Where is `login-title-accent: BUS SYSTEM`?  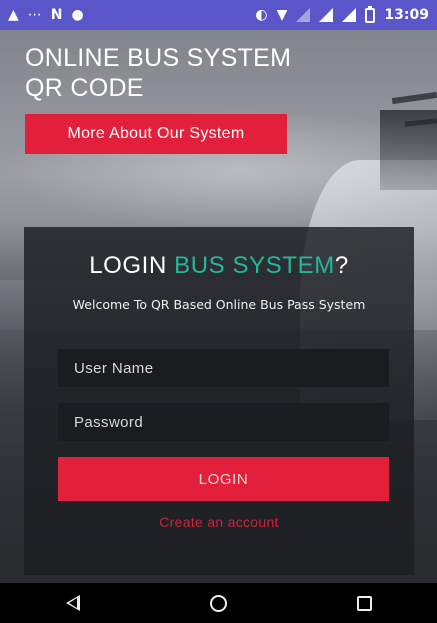 login-title-accent: BUS SYSTEM is located at coordinates (254, 265).